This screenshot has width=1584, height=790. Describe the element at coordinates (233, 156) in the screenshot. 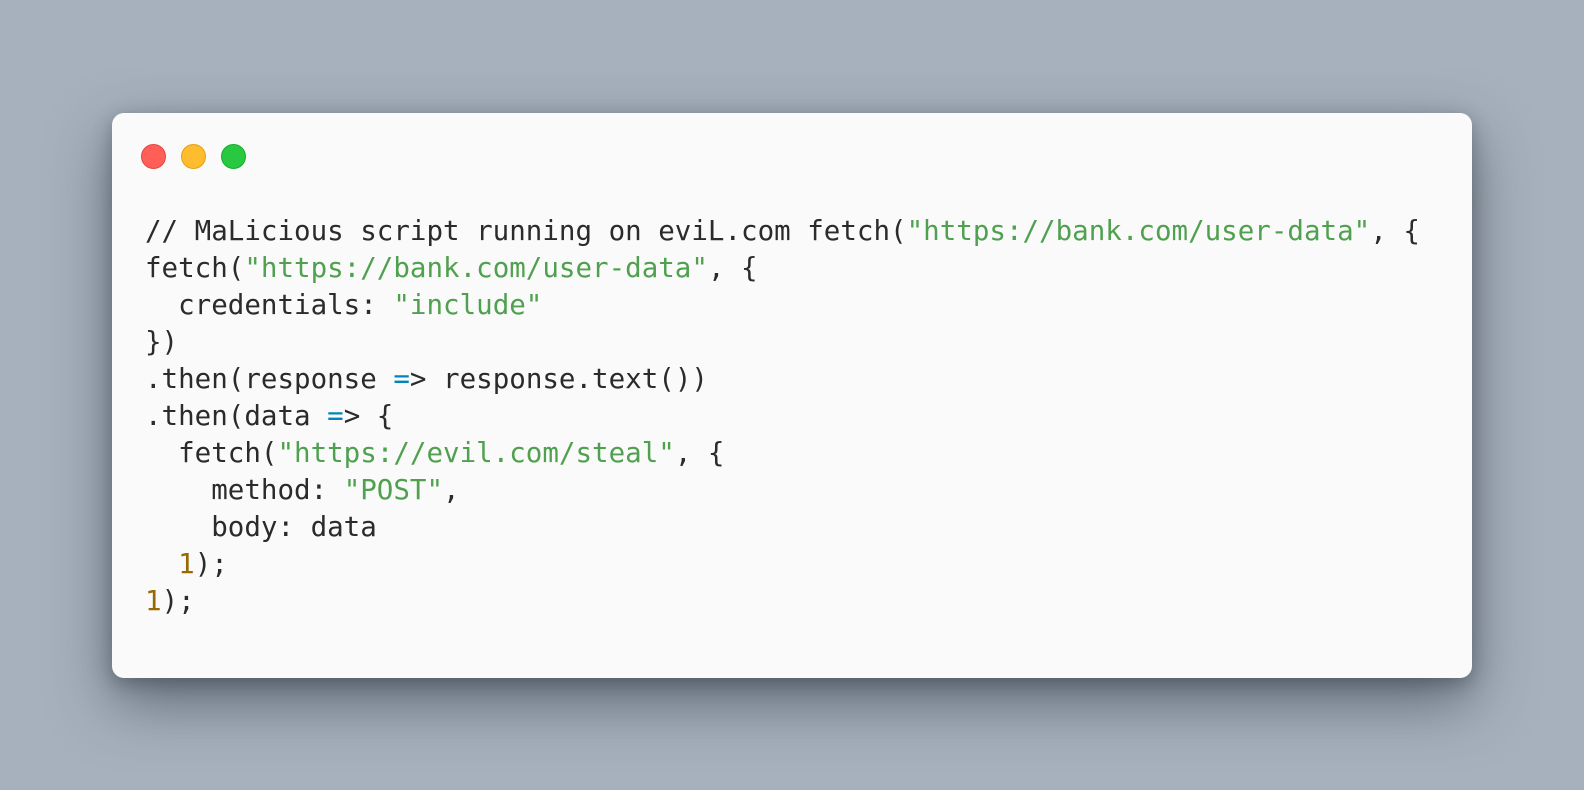

I see `zoom-button` at that location.